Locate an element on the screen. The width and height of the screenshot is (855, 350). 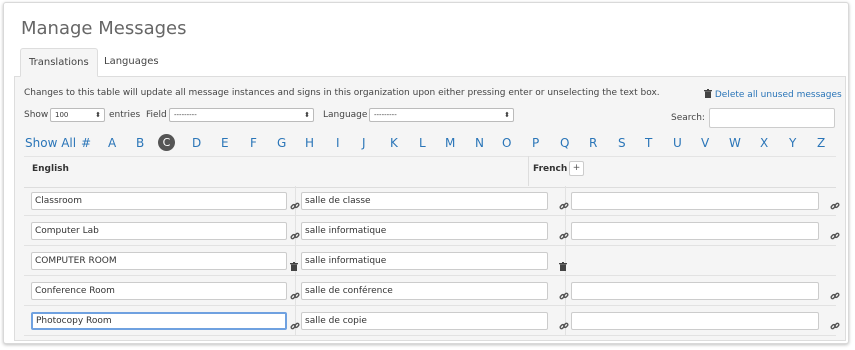
table-row: Photocopy Room salle de copie is located at coordinates (432, 321).